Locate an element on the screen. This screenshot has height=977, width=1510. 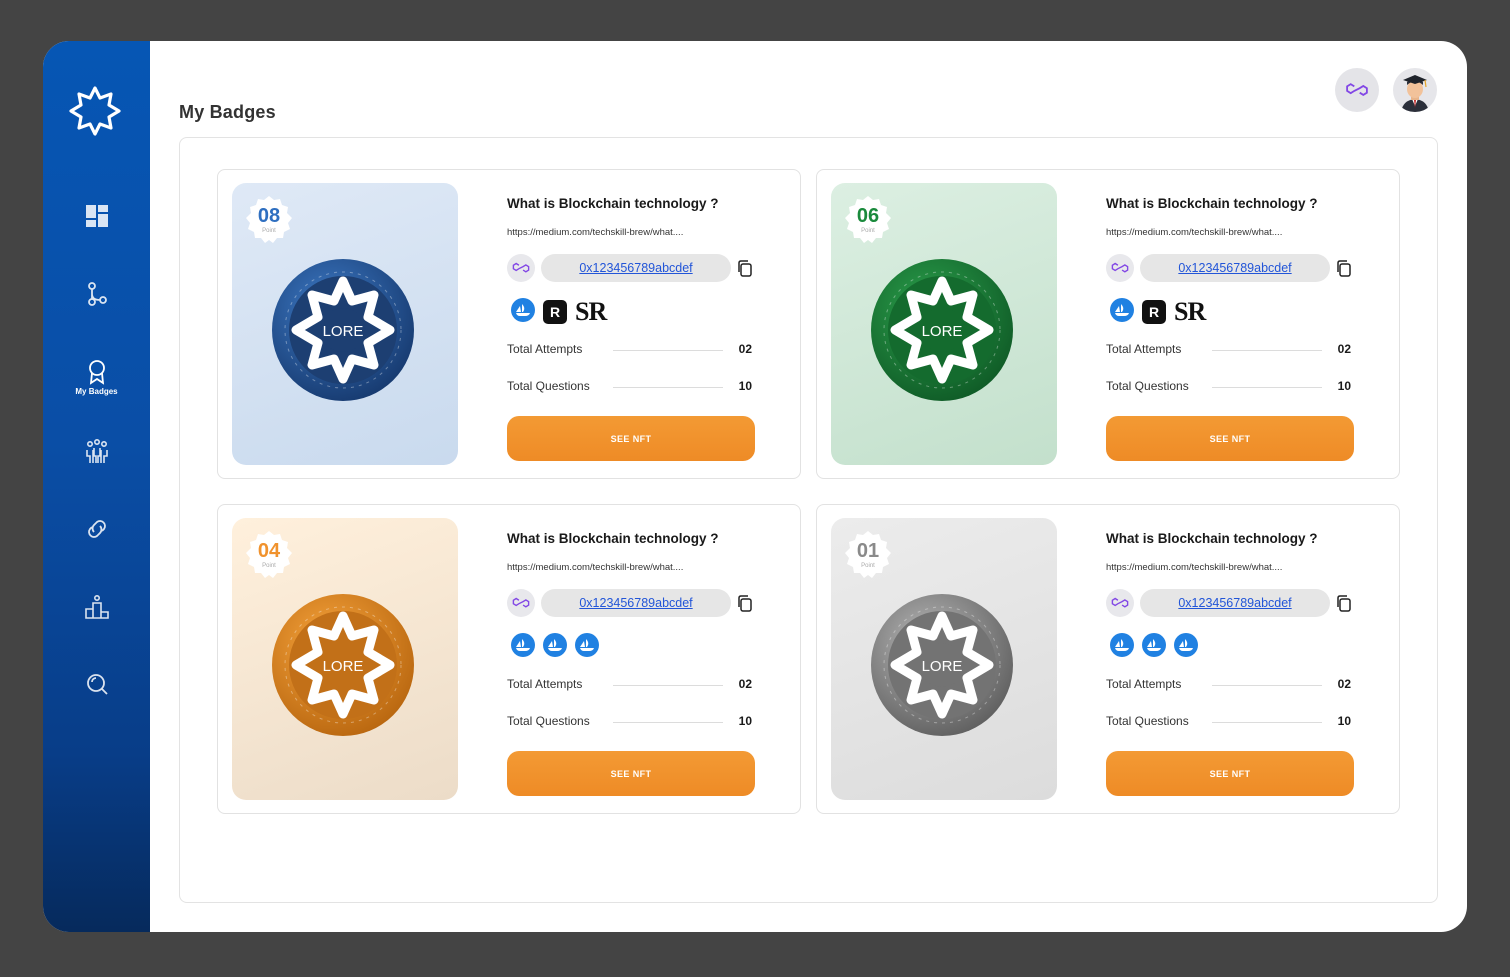
points-label: Point is located at coordinates (868, 566).